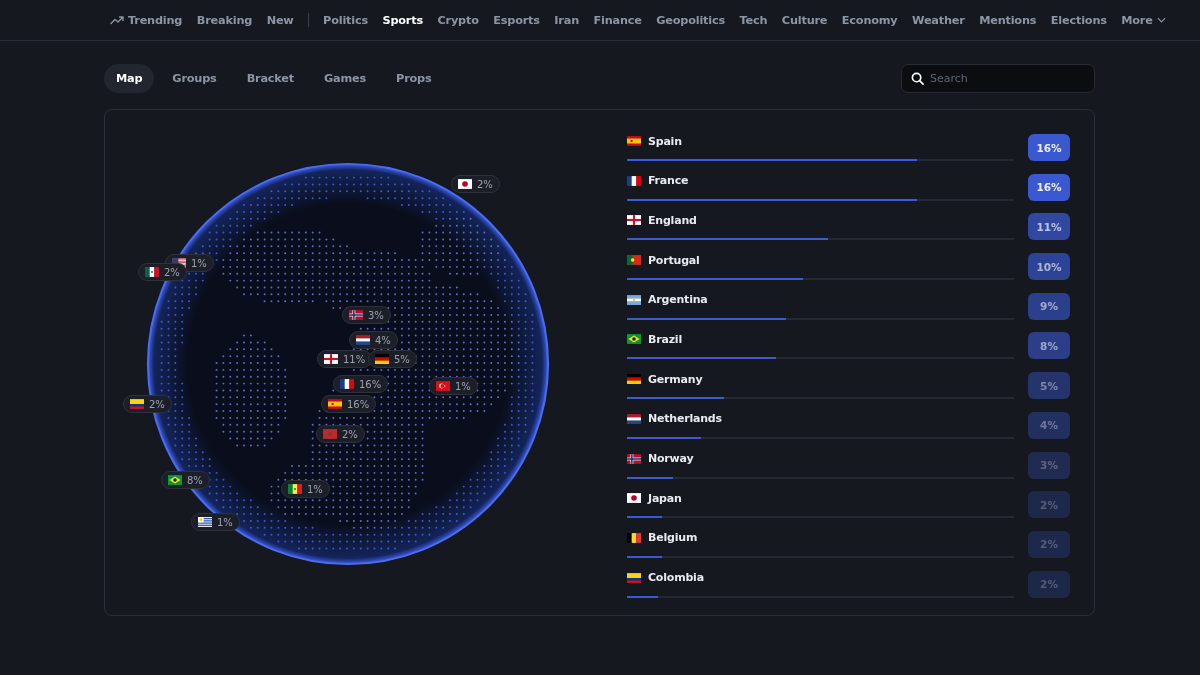  What do you see at coordinates (675, 379) in the screenshot?
I see `country-name: Germany` at bounding box center [675, 379].